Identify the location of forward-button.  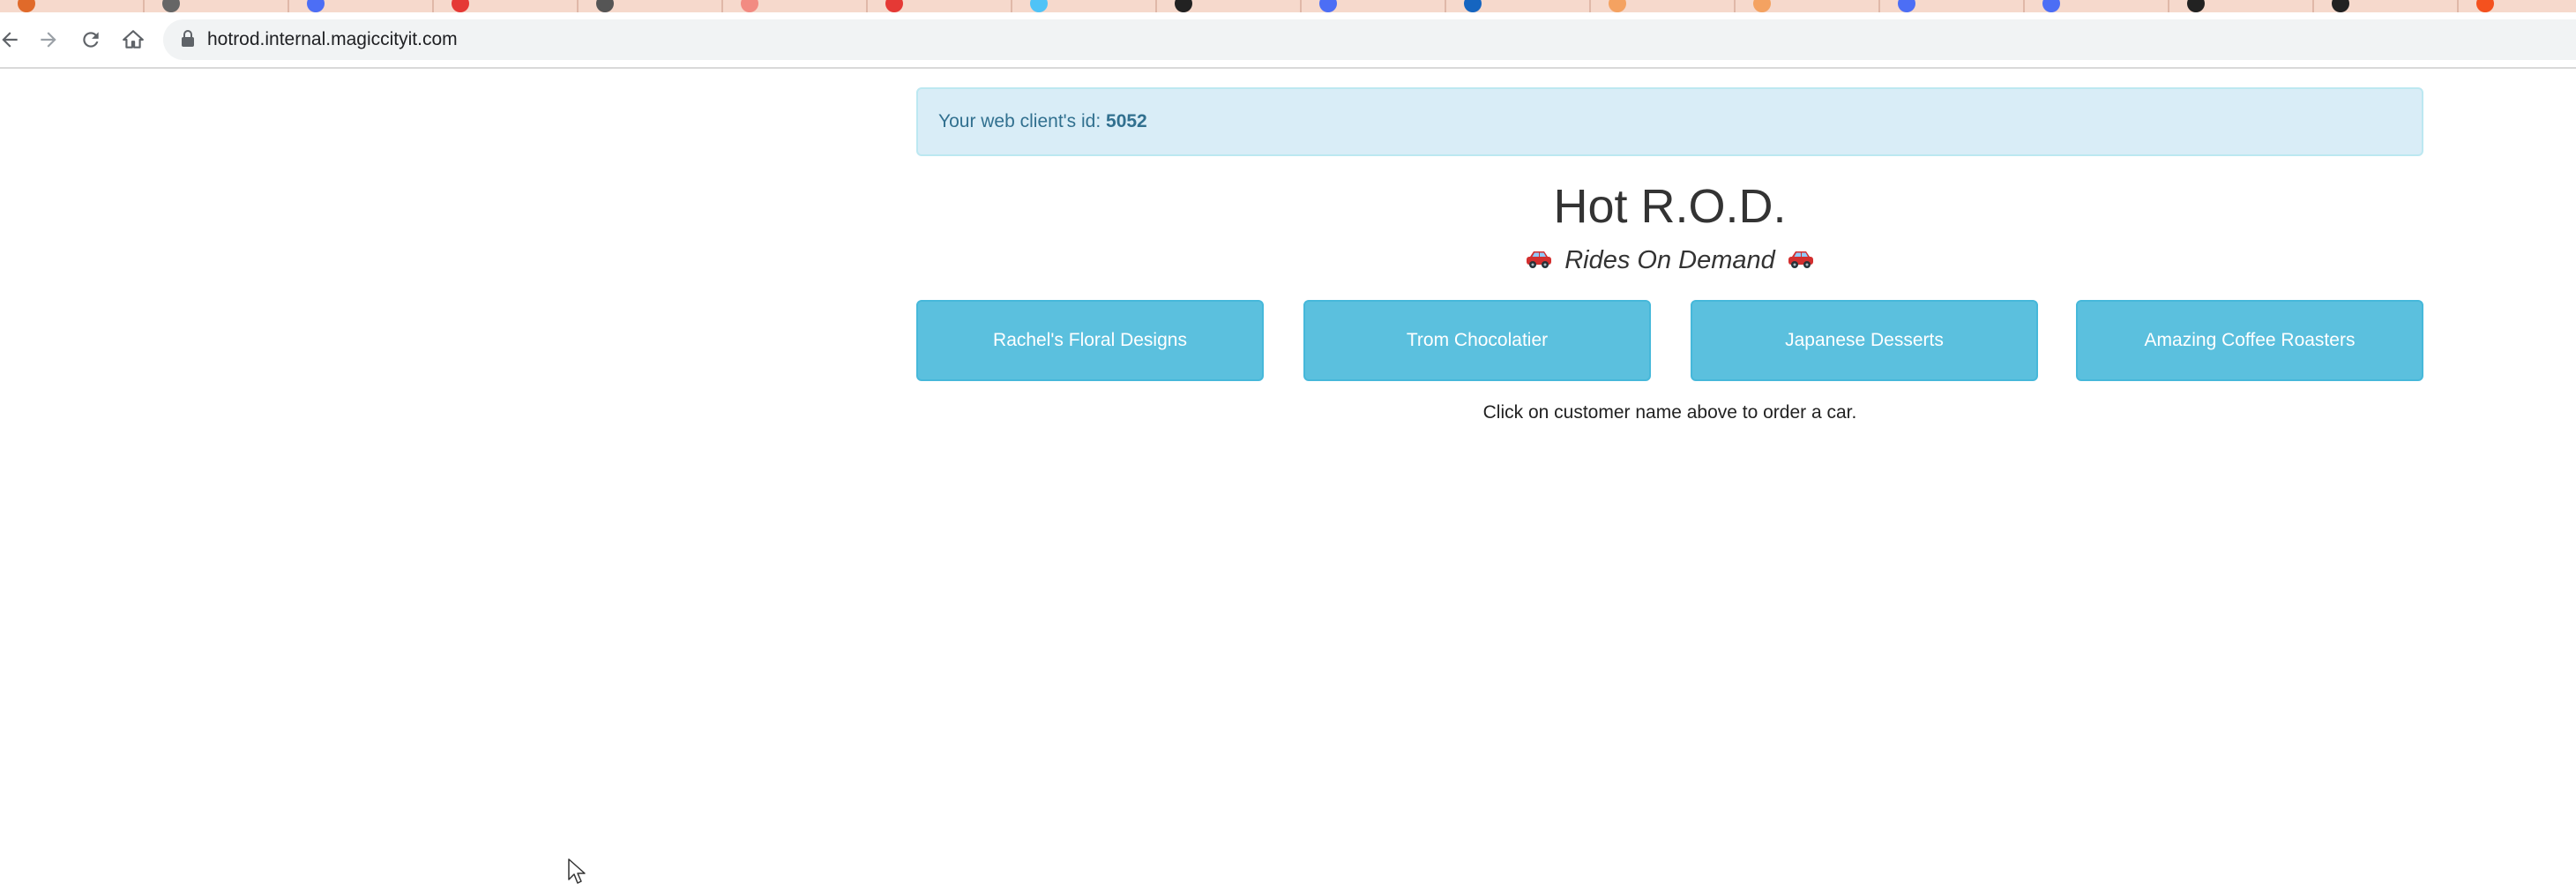
(48, 39).